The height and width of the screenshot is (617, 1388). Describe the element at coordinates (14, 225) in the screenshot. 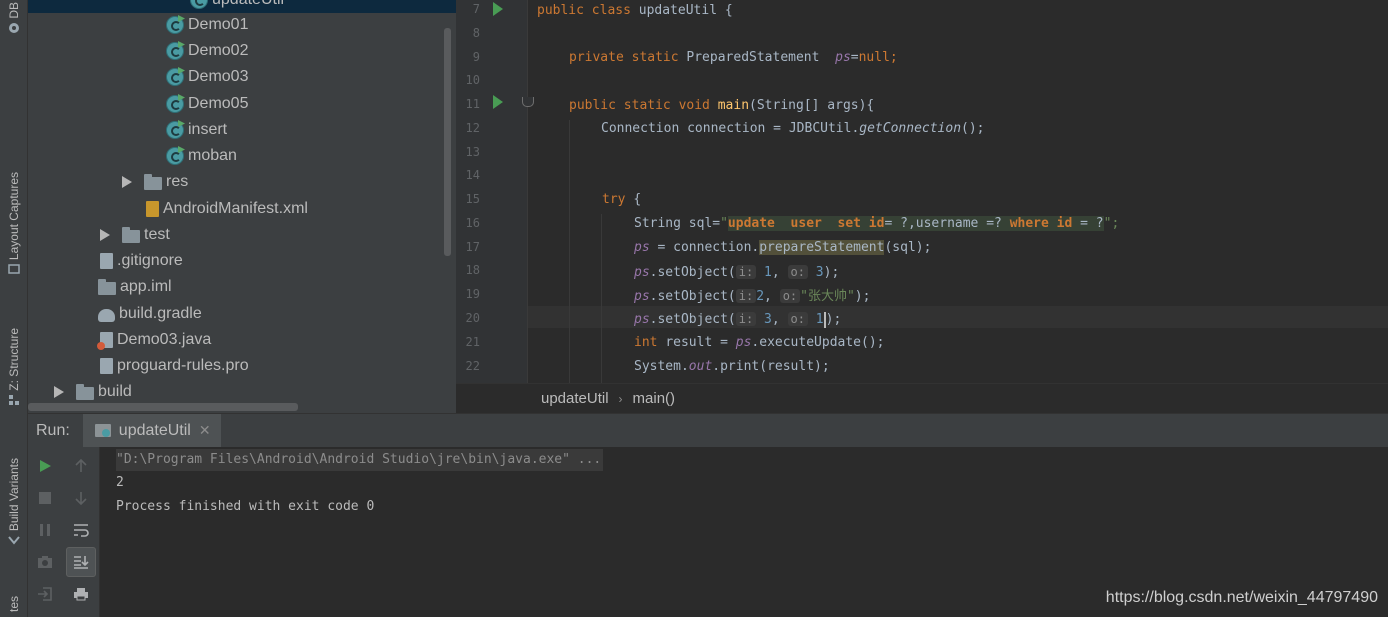

I see `layout-captures-tab: Layout Captures` at that location.